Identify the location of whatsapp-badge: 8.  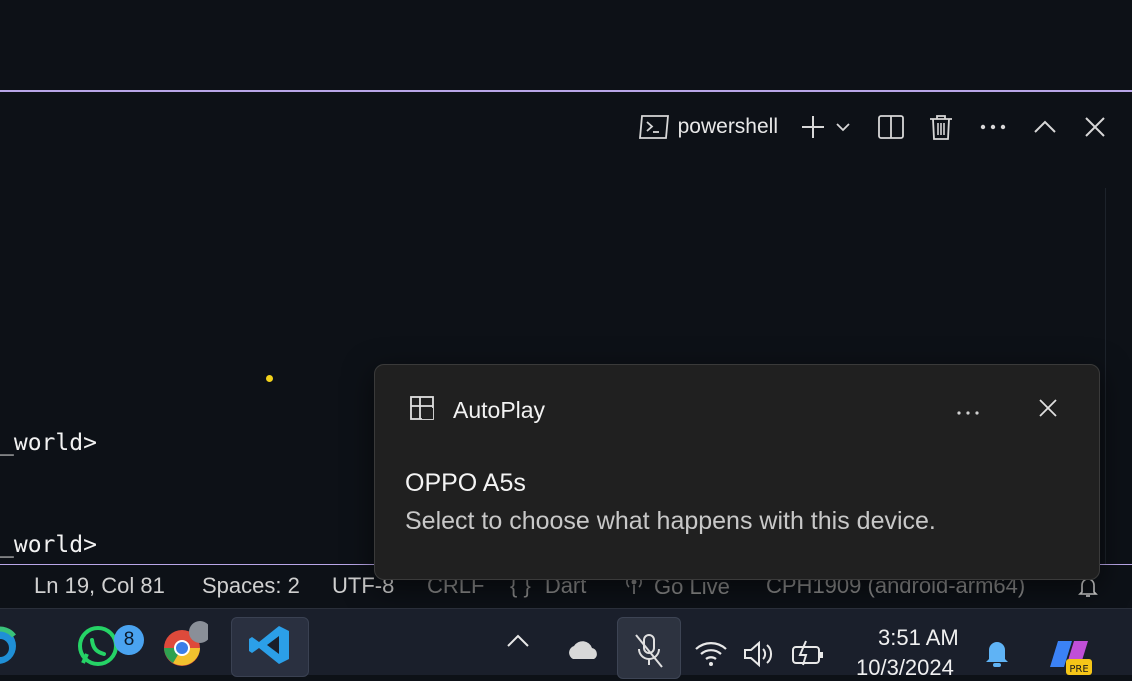
(129, 640).